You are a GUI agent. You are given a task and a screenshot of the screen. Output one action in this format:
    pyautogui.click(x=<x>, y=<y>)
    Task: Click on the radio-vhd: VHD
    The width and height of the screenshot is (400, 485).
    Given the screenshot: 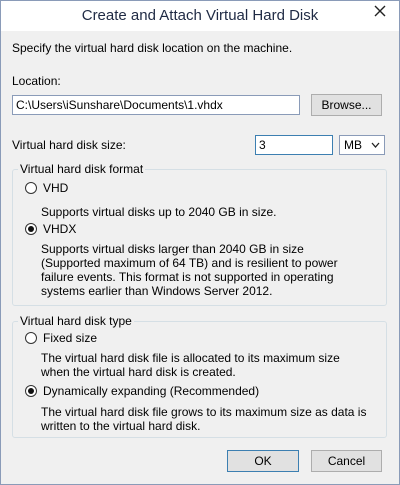 What is the action you would take?
    pyautogui.click(x=46, y=188)
    